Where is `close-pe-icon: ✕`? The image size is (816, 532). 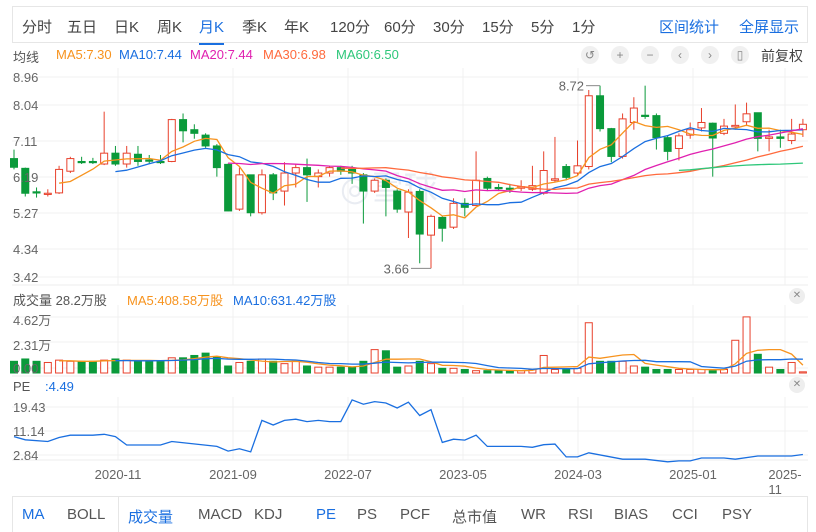 close-pe-icon: ✕ is located at coordinates (797, 385).